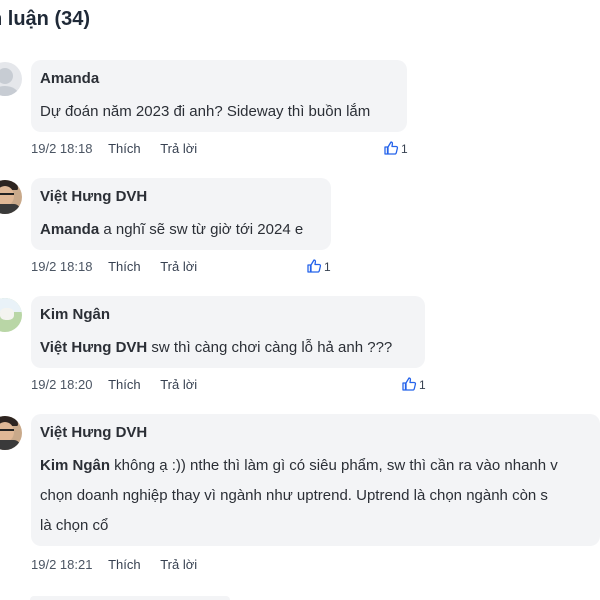 This screenshot has width=600, height=600. What do you see at coordinates (45, 19) in the screenshot?
I see `comments-heading: h luận (34)` at bounding box center [45, 19].